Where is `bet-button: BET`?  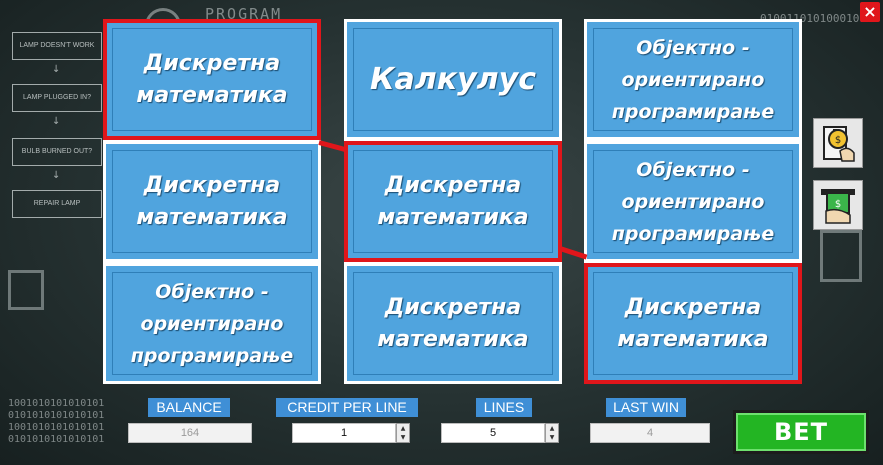 bet-button: BET is located at coordinates (801, 432).